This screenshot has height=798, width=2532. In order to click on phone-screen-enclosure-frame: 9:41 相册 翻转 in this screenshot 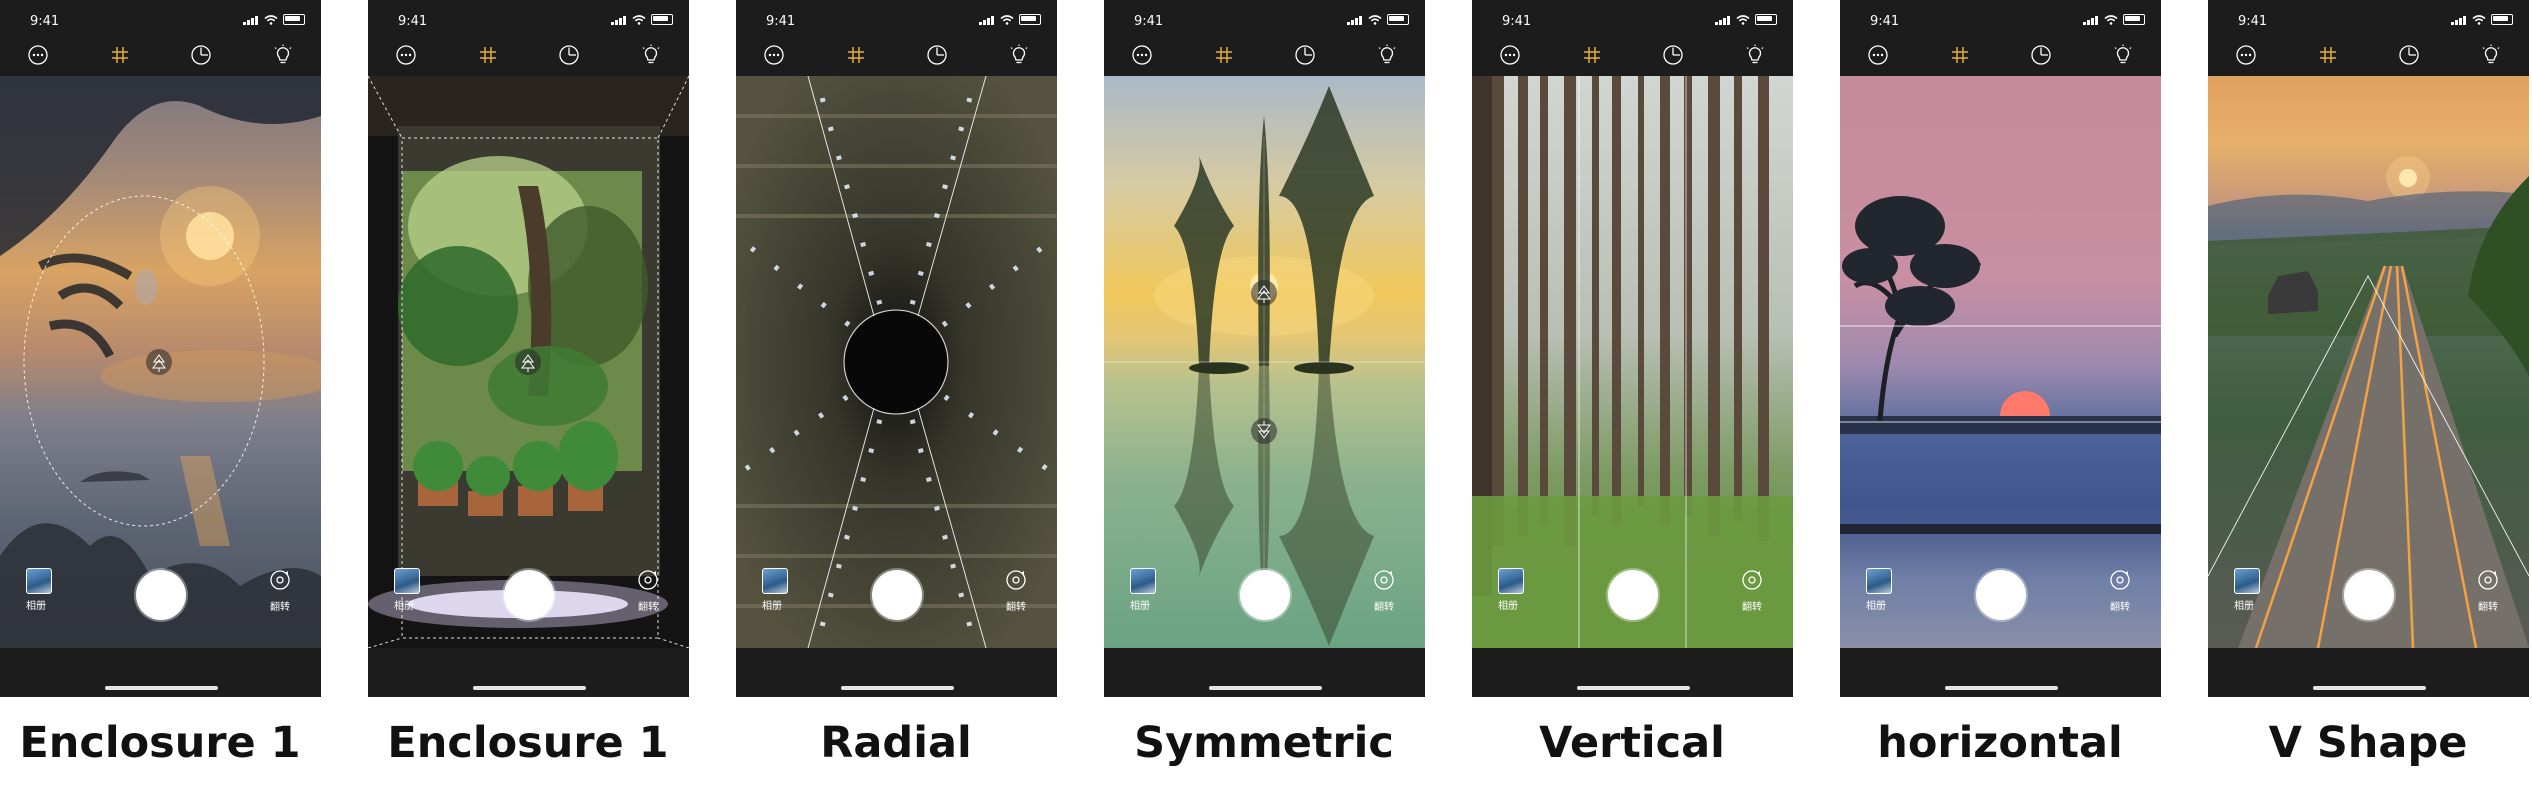, I will do `click(528, 348)`.